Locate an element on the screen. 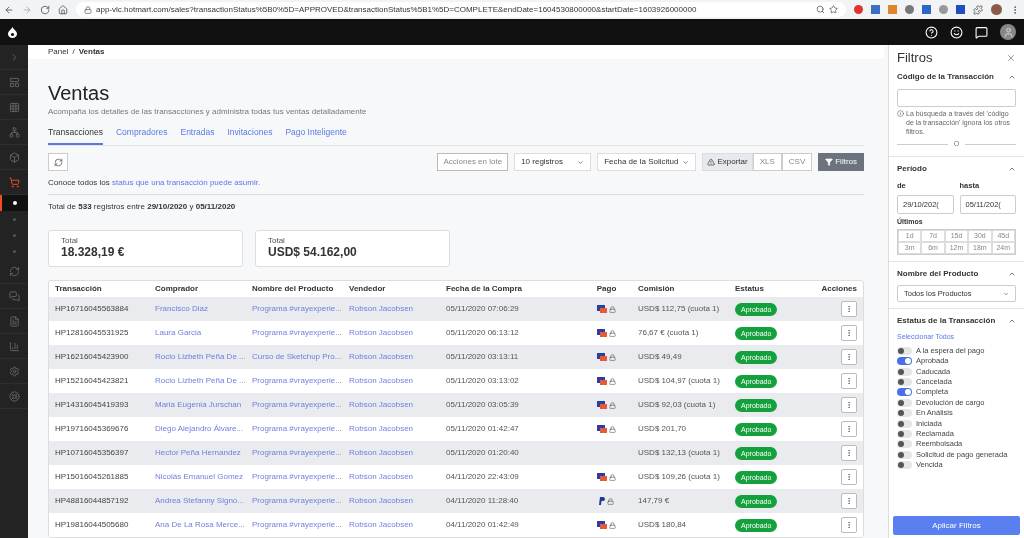  star-icon is located at coordinates (833, 9).